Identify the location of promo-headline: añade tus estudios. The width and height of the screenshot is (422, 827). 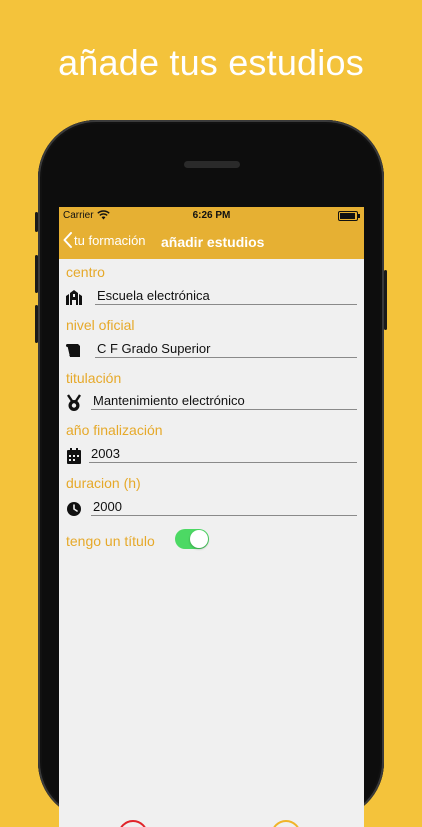
(211, 62).